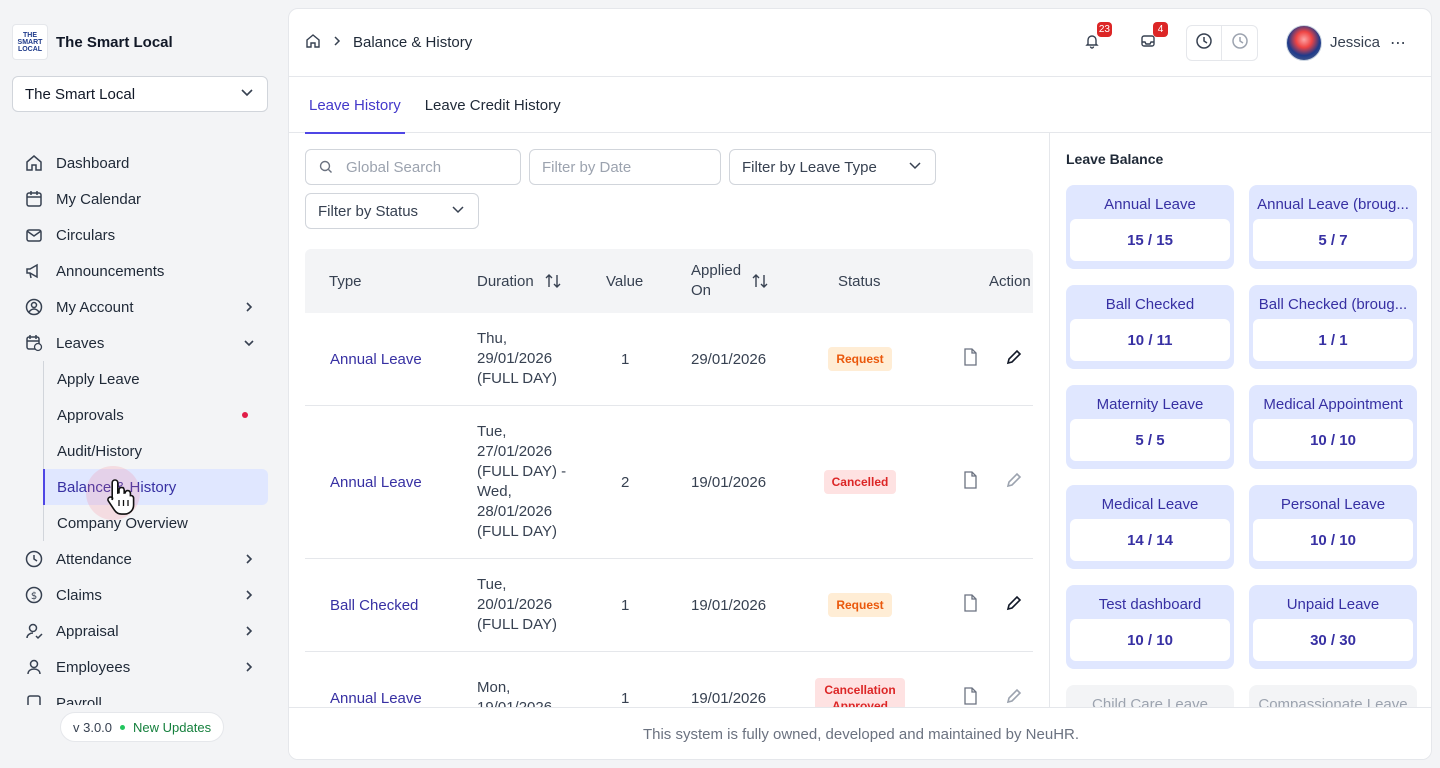 Image resolution: width=1440 pixels, height=768 pixels. I want to click on column-header-applied-on: Applied On, so click(730, 281).